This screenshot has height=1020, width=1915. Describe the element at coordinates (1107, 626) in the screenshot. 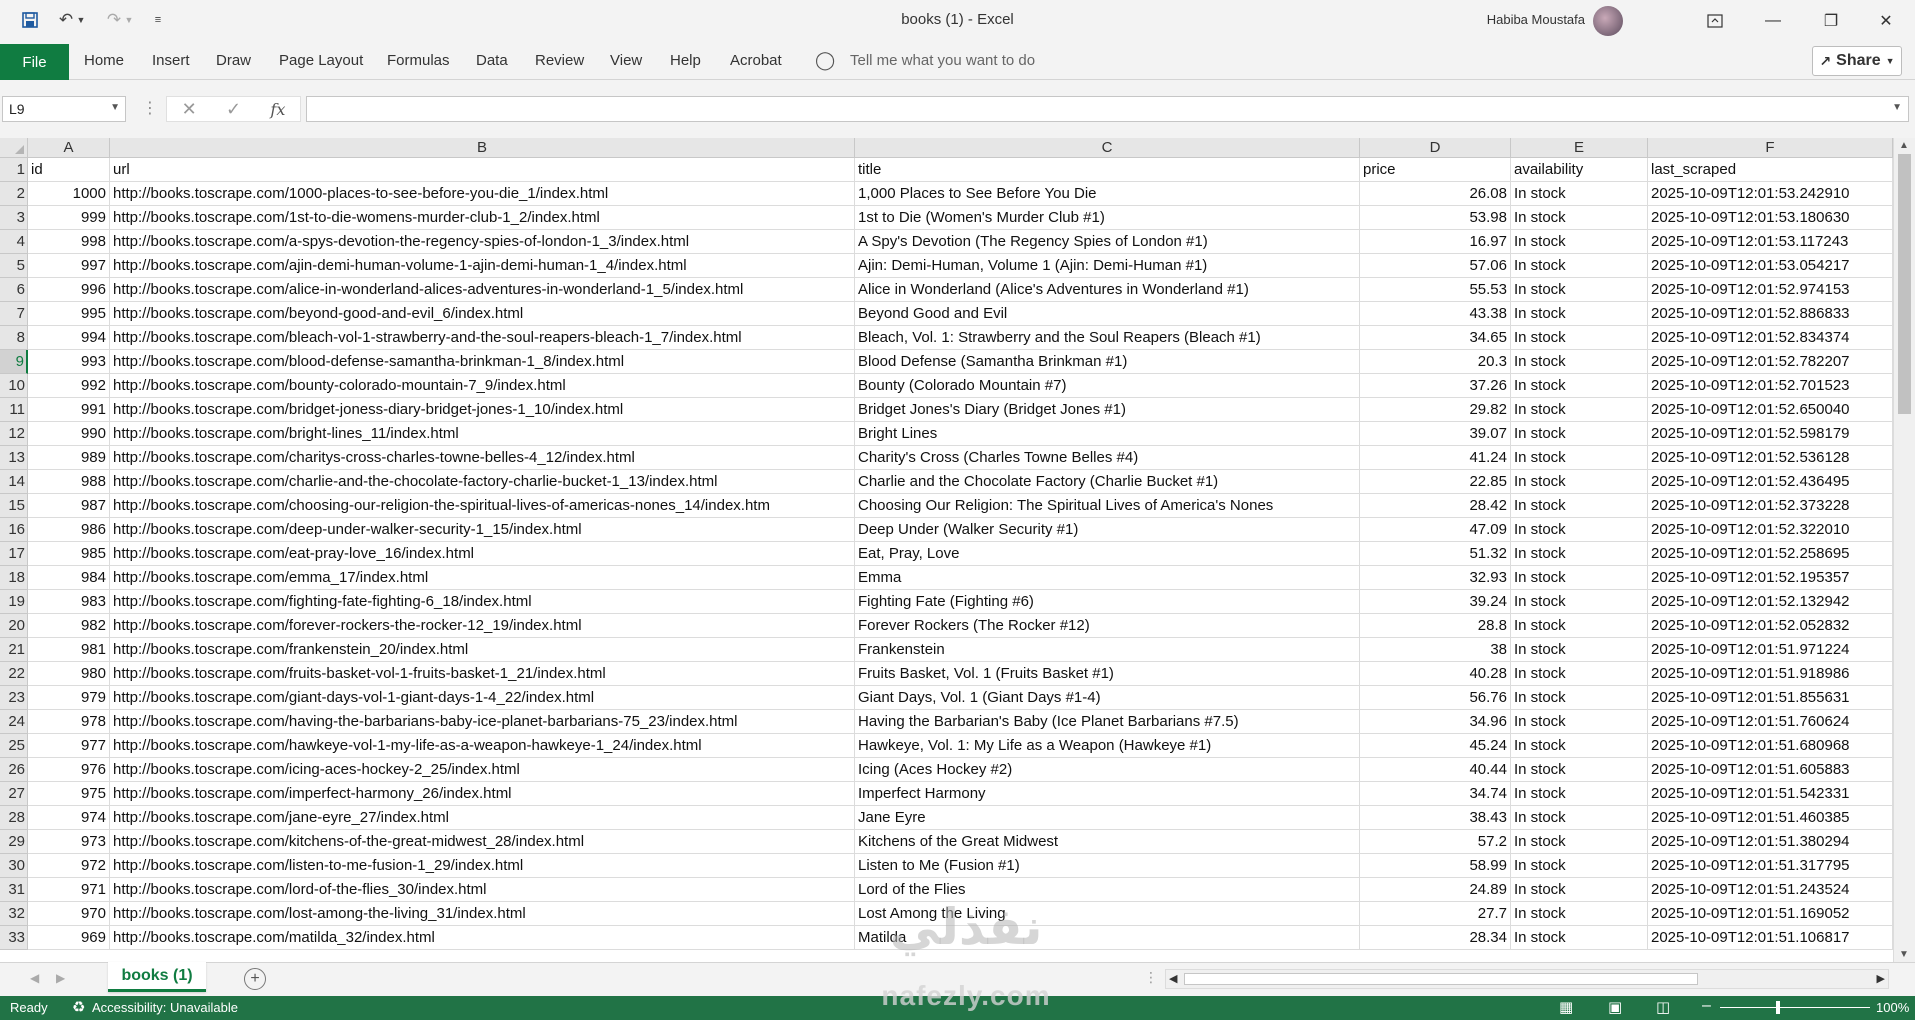

I see `cell-col-c-title: Forever Rockers (The Rocker #12)` at that location.